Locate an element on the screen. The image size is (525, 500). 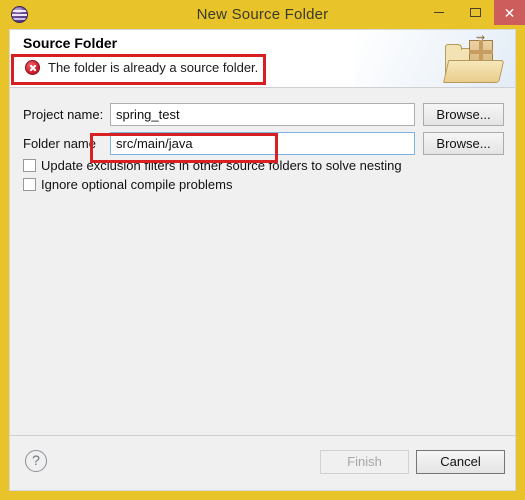
source-folder-package-icon: ⇝ is located at coordinates (474, 59).